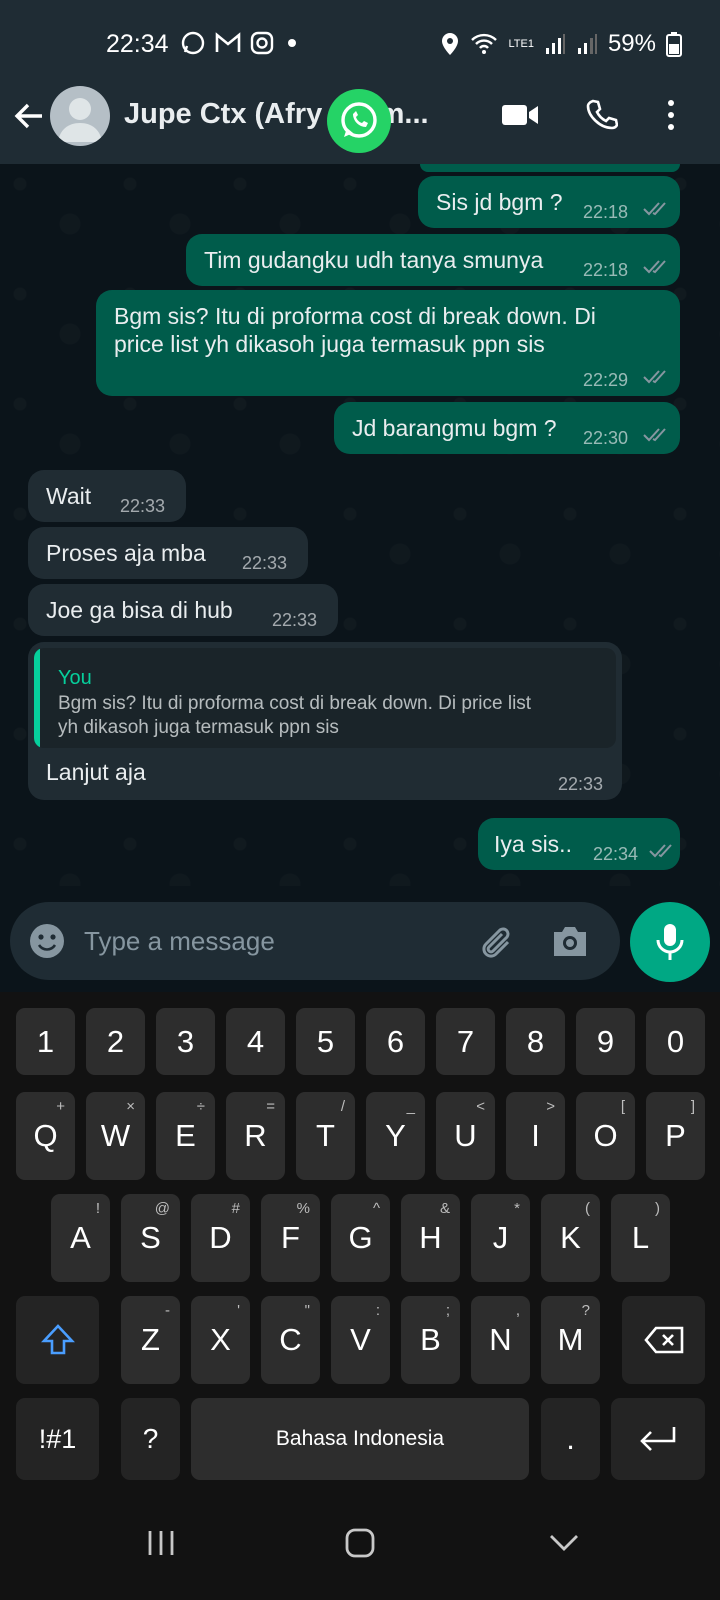 The width and height of the screenshot is (720, 1600). What do you see at coordinates (290, 1238) in the screenshot?
I see `key-f: % F` at bounding box center [290, 1238].